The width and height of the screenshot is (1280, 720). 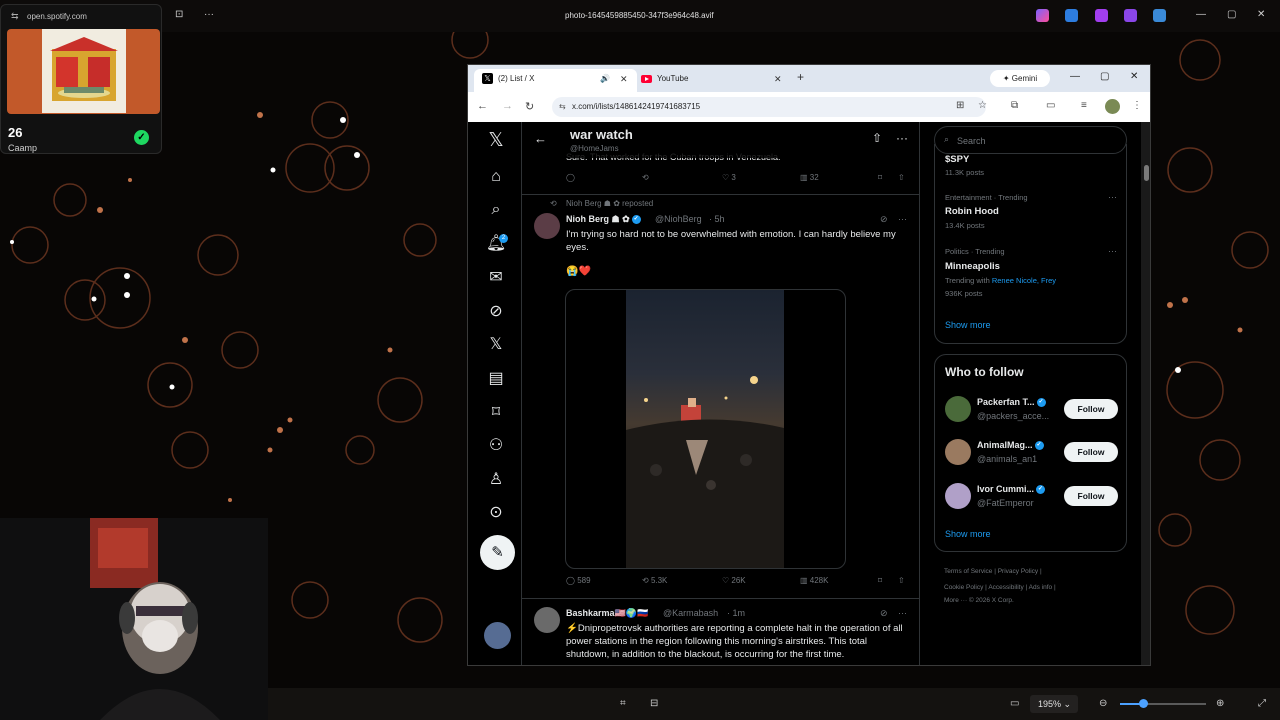 What do you see at coordinates (645, 177) in the screenshot?
I see `repost-icon: ⟲` at bounding box center [645, 177].